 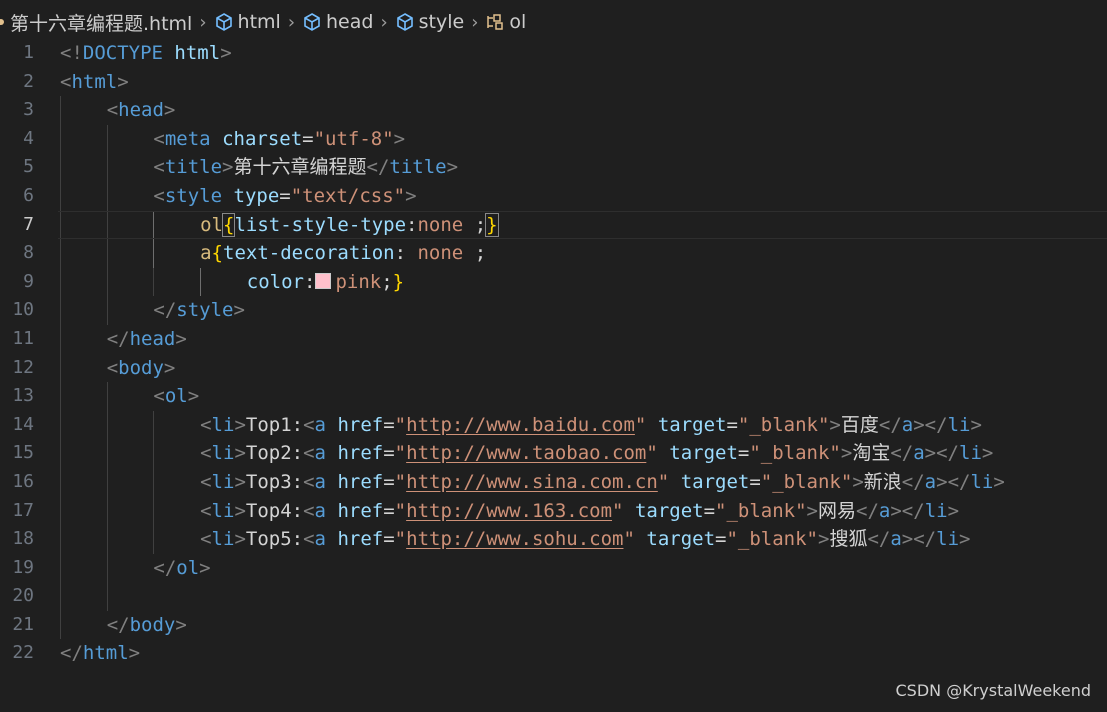 I want to click on code-line: 22 </html>, so click(x=553, y=653).